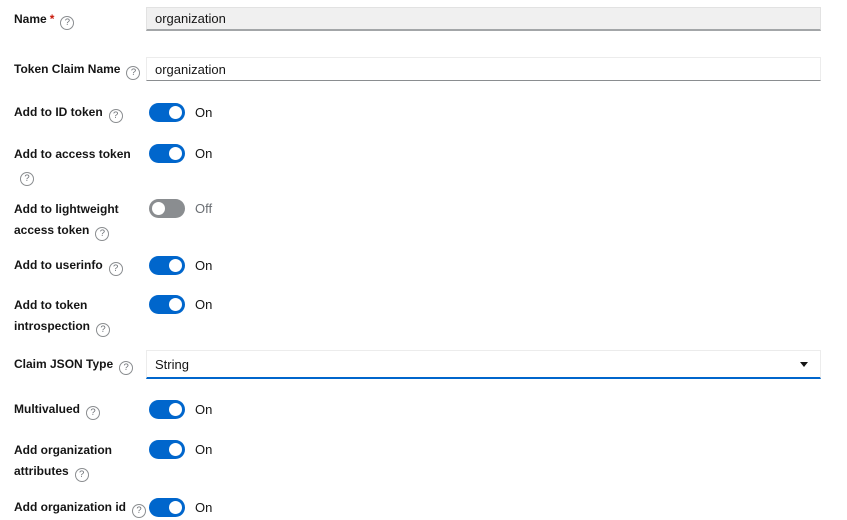  What do you see at coordinates (483, 69) in the screenshot?
I see `token-claim-name-input` at bounding box center [483, 69].